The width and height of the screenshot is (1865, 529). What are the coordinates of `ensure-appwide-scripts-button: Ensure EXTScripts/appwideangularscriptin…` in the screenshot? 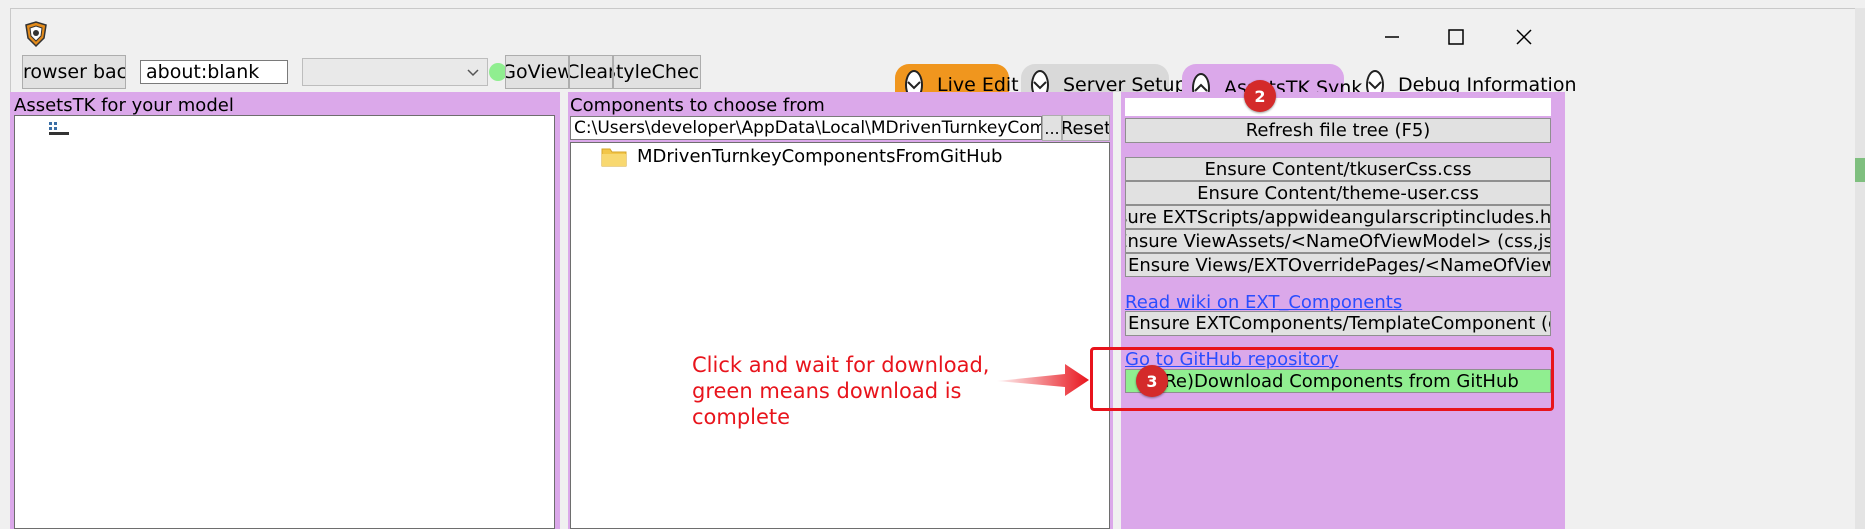 It's located at (1338, 217).